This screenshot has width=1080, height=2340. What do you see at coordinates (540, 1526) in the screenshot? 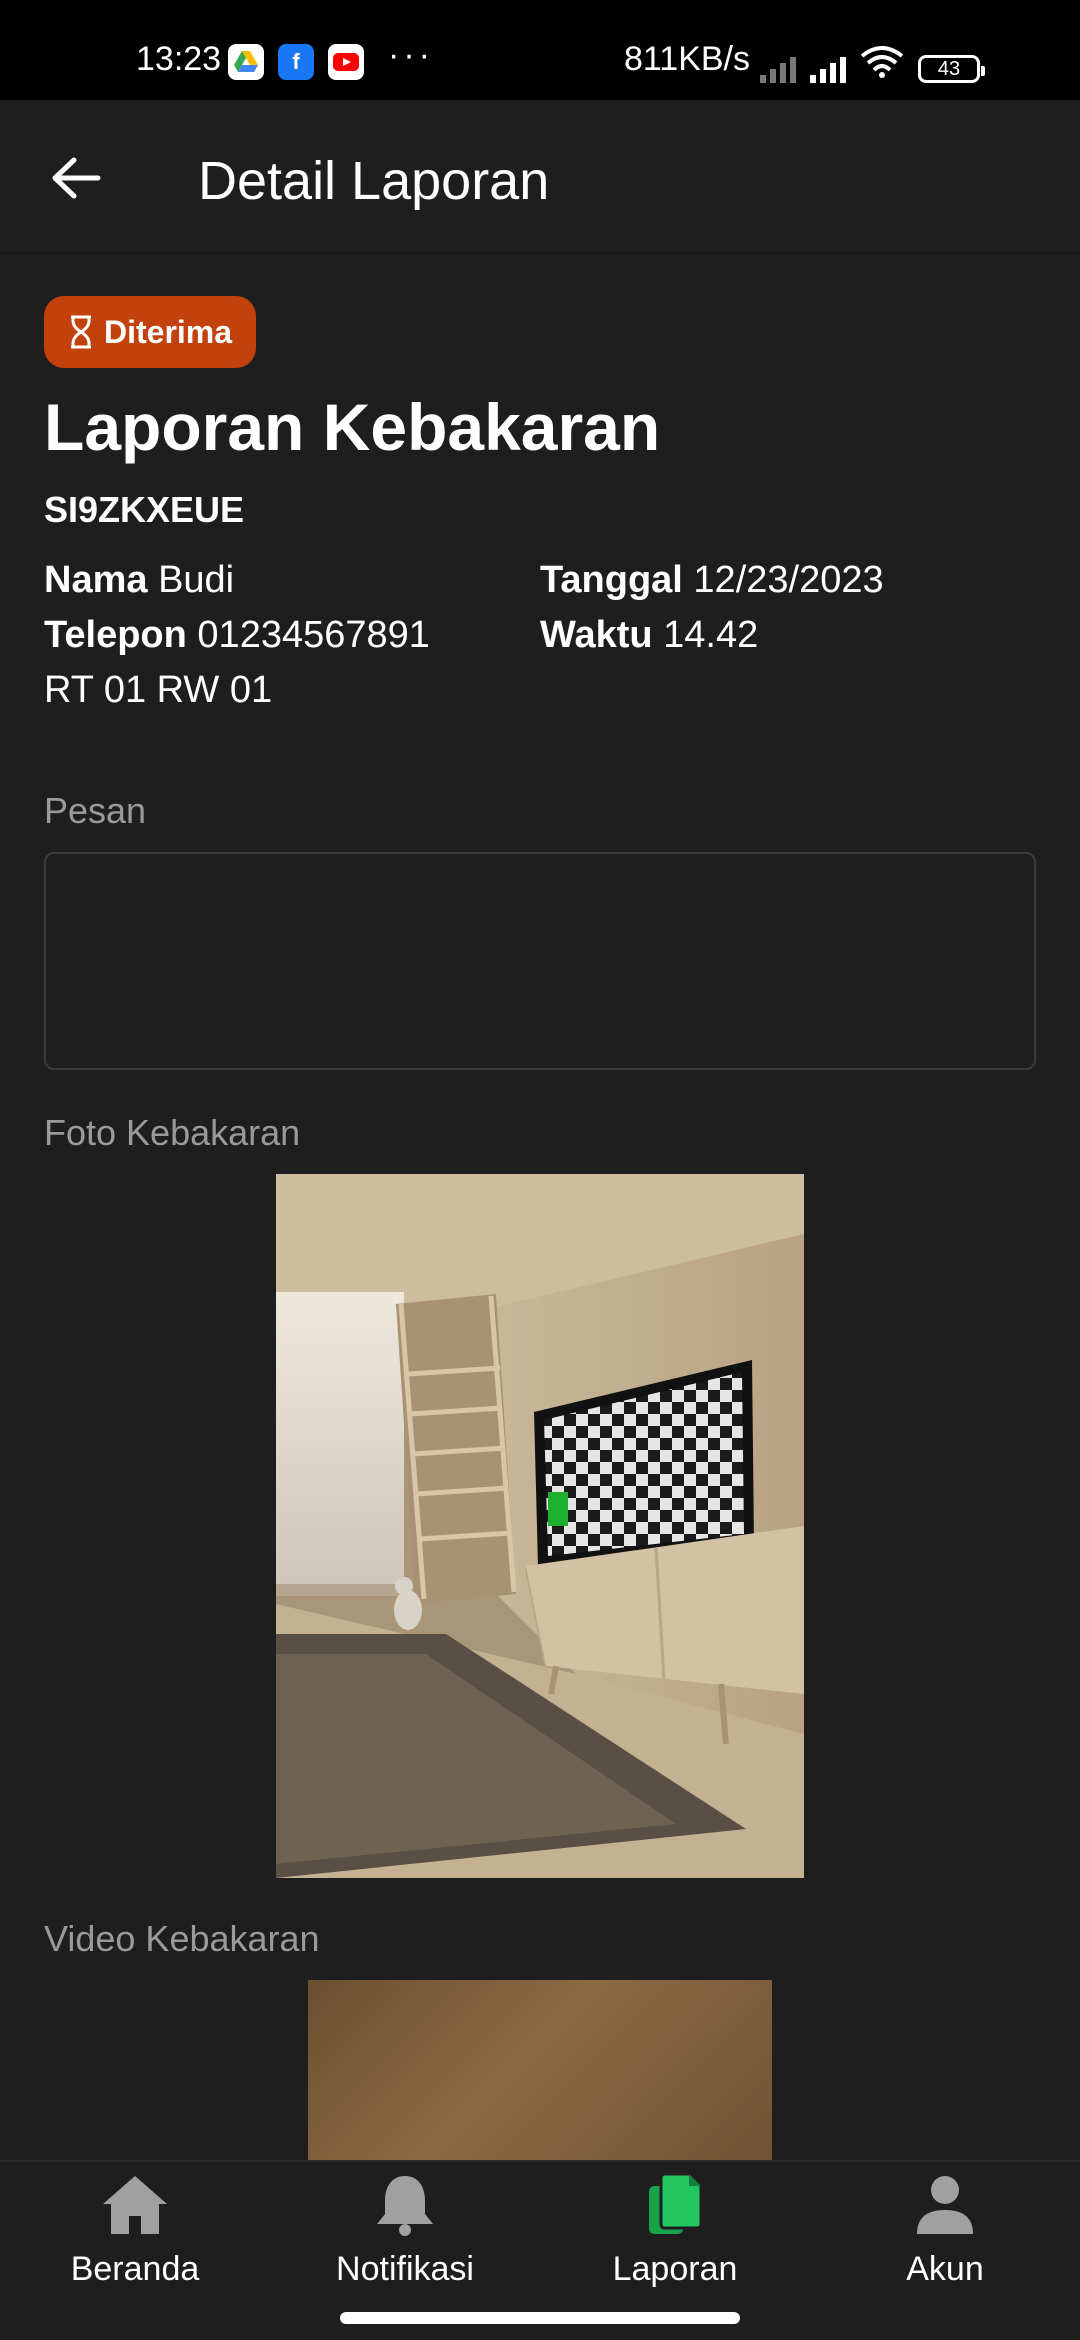
I see `fire-photo` at bounding box center [540, 1526].